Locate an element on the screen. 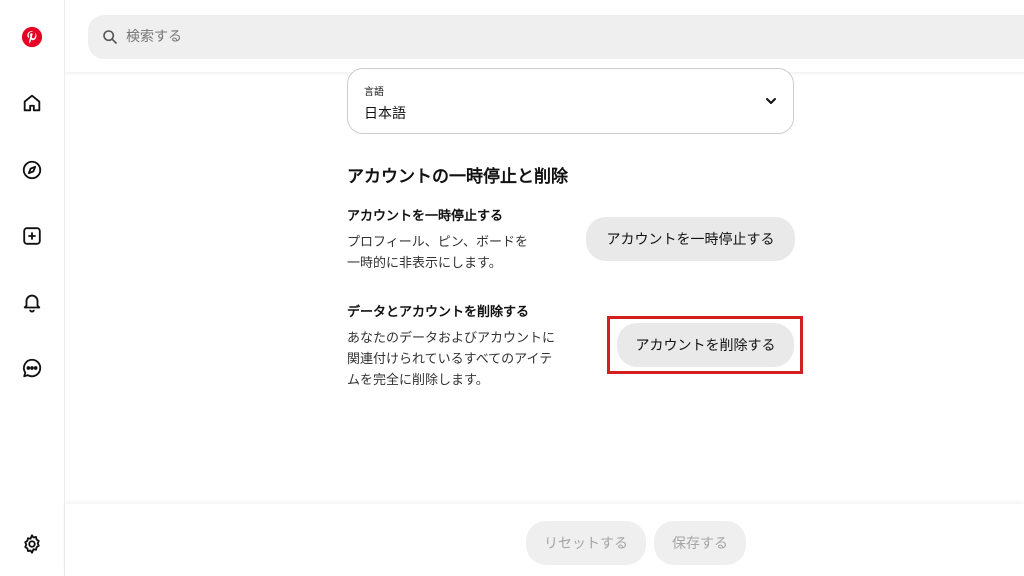  chevron-down-icon is located at coordinates (771, 101).